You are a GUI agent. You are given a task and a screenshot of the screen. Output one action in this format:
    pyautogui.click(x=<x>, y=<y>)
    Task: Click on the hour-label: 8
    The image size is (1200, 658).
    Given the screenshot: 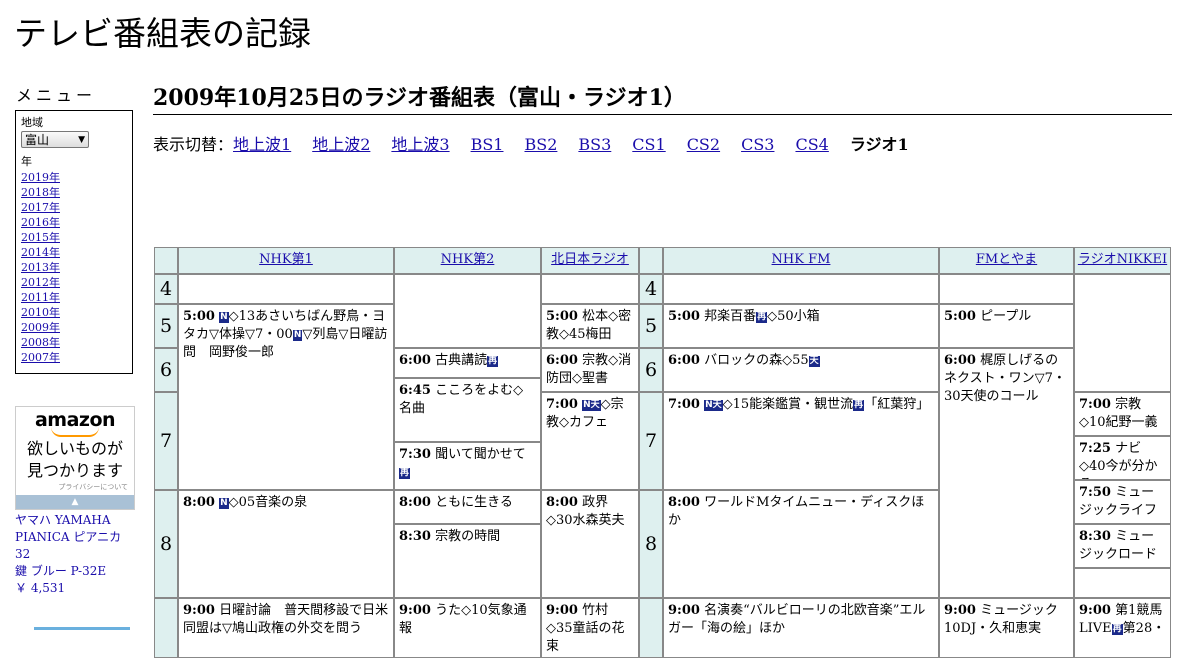 What is the action you would take?
    pyautogui.click(x=651, y=544)
    